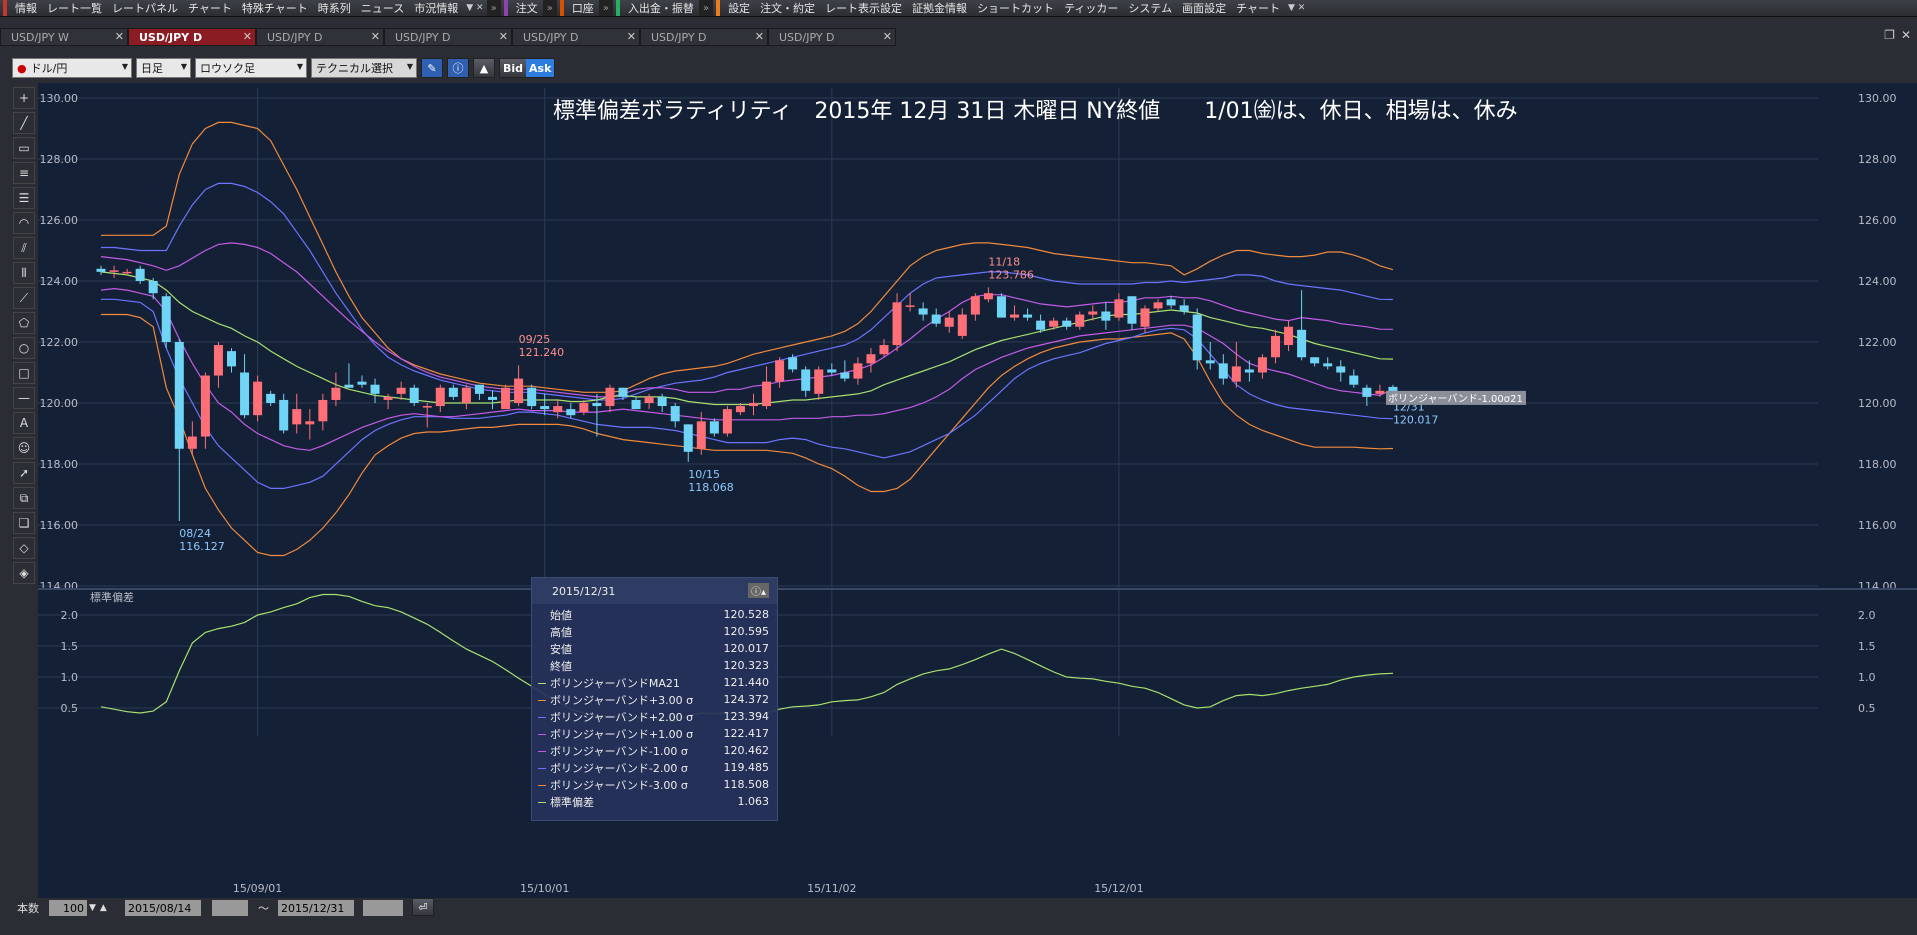 Image resolution: width=1917 pixels, height=935 pixels. Describe the element at coordinates (24, 348) in the screenshot. I see `circle-tool-button: ○` at that location.